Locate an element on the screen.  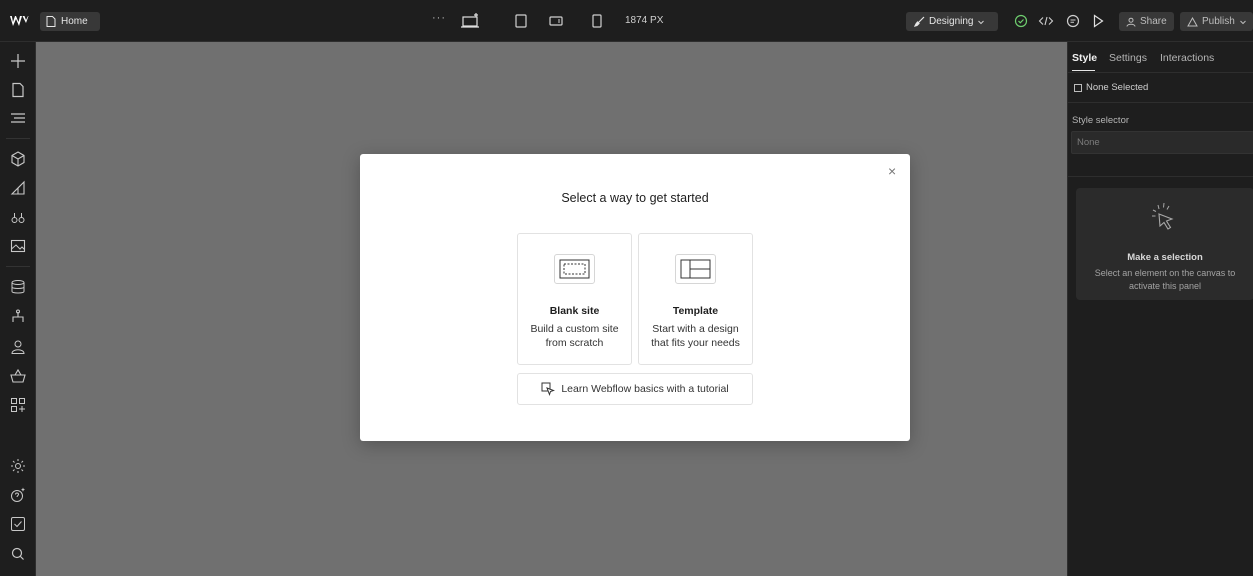
preview-play-icon is located at coordinates (1098, 21).